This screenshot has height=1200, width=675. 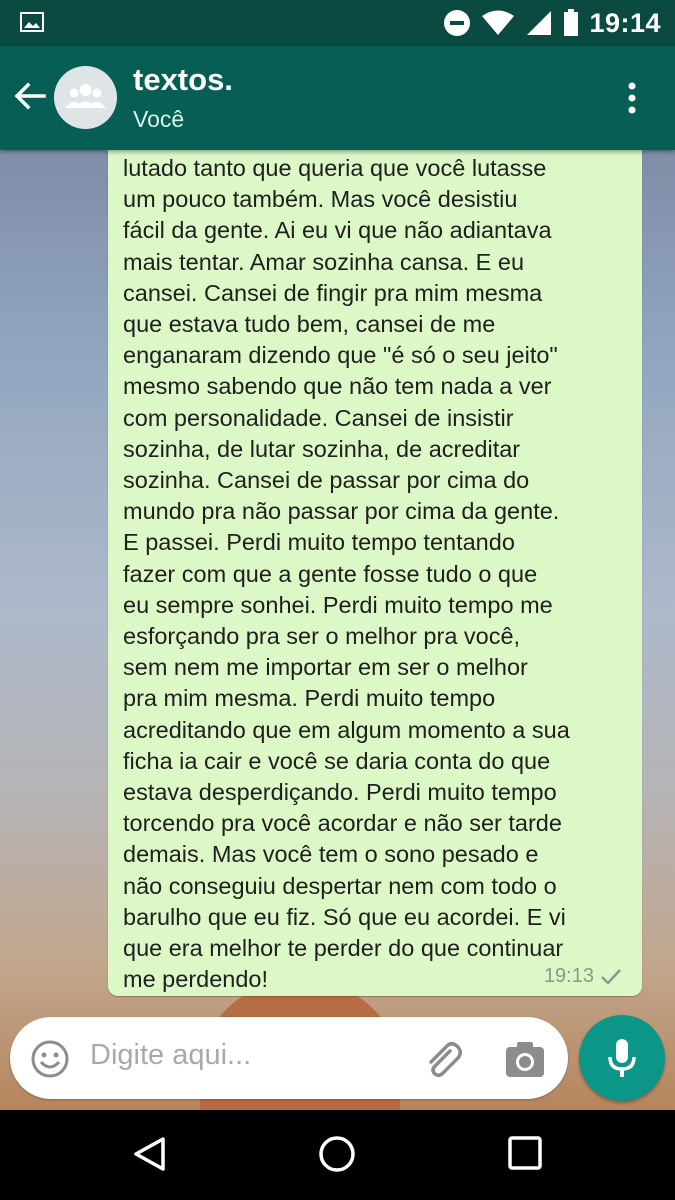 What do you see at coordinates (337, 98) in the screenshot?
I see `chat-header: textos. Você` at bounding box center [337, 98].